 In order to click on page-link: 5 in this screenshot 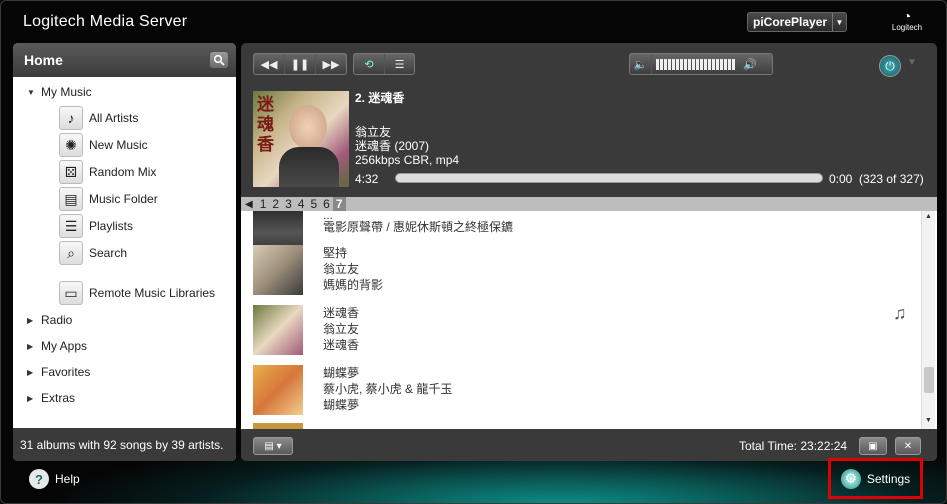, I will do `click(313, 204)`.